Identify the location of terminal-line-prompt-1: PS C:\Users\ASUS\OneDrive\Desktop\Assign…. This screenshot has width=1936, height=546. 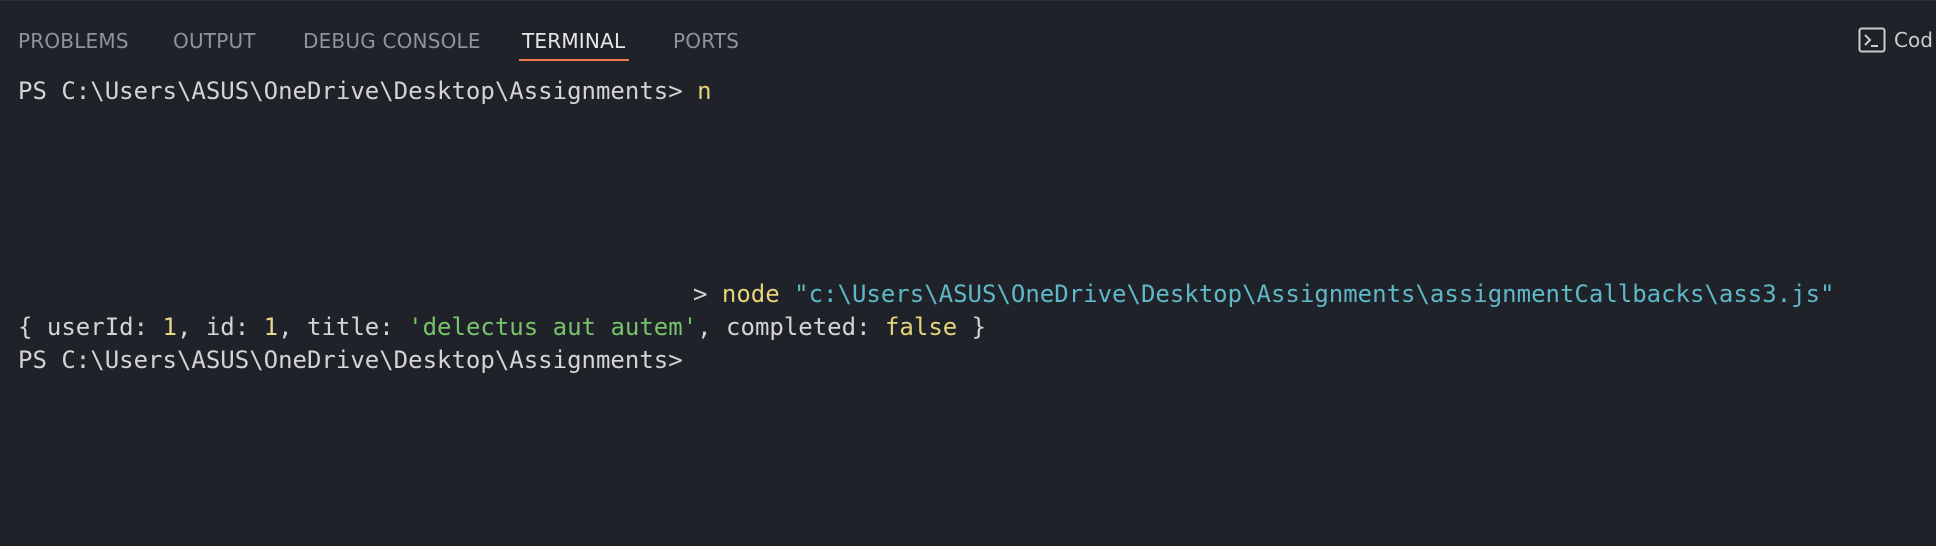
(365, 91).